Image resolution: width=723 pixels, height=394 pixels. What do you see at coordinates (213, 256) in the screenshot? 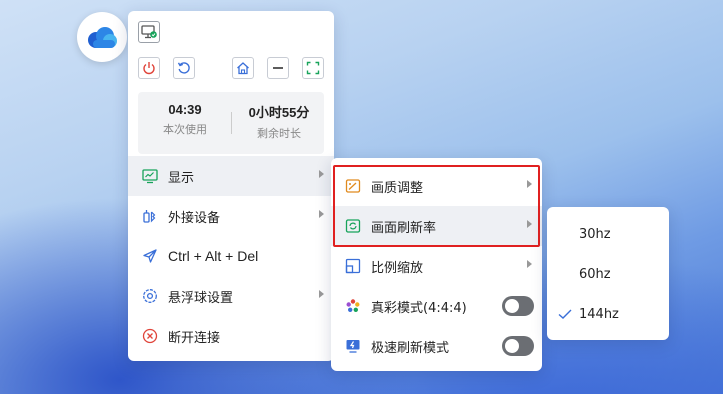
I see `menu-item-ctrl-alt-del-label: Ctrl + Alt + Del` at bounding box center [213, 256].